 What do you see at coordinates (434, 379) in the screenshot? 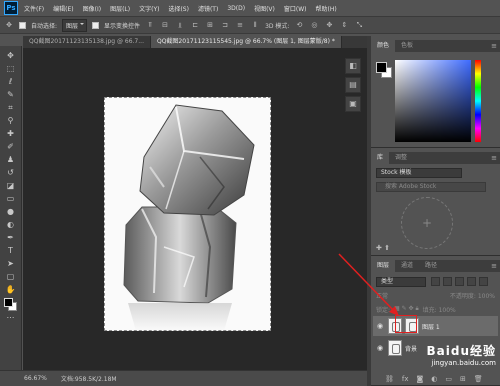
I see `adjustment-icon: ◐` at bounding box center [434, 379].